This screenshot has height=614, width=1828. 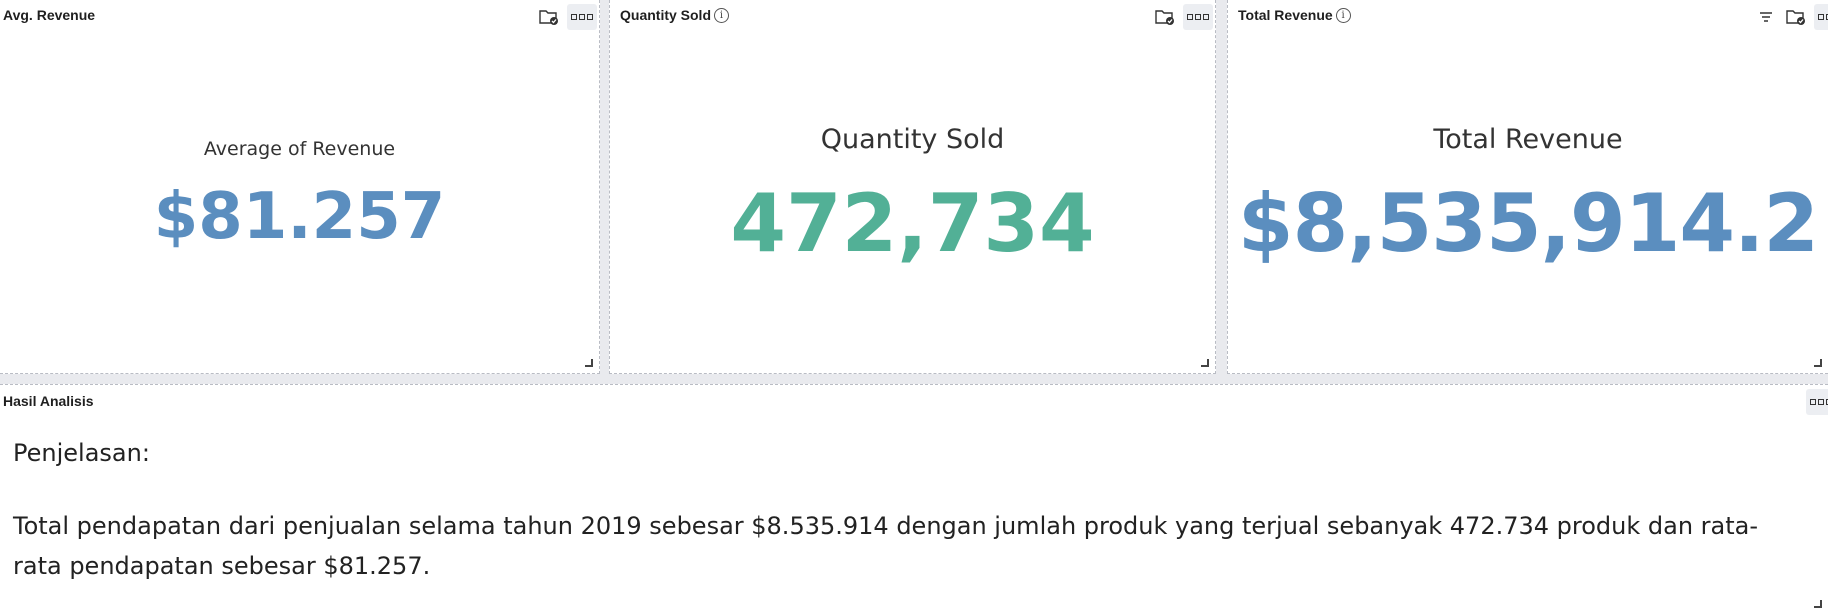 What do you see at coordinates (299, 217) in the screenshot?
I see `kpi-value: $81.257` at bounding box center [299, 217].